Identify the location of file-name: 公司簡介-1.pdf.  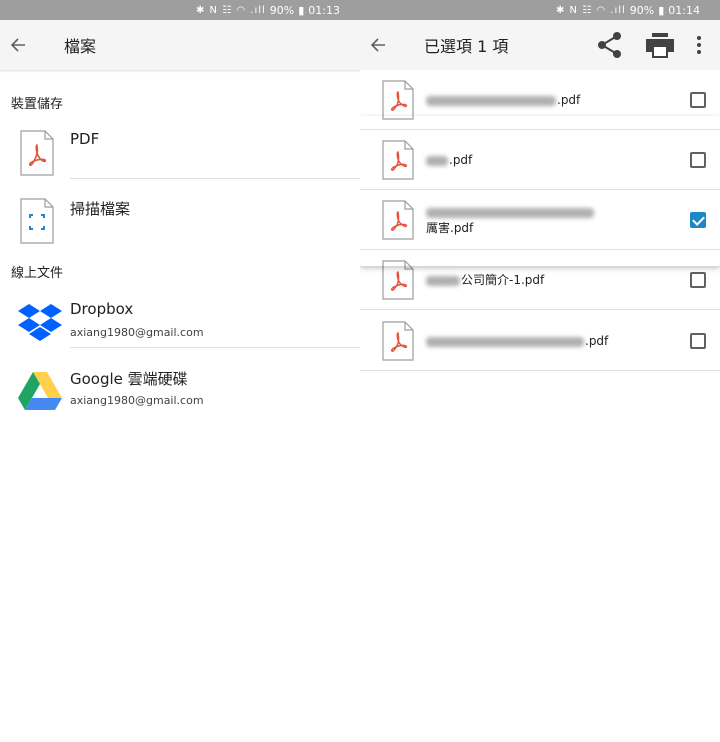
(485, 280).